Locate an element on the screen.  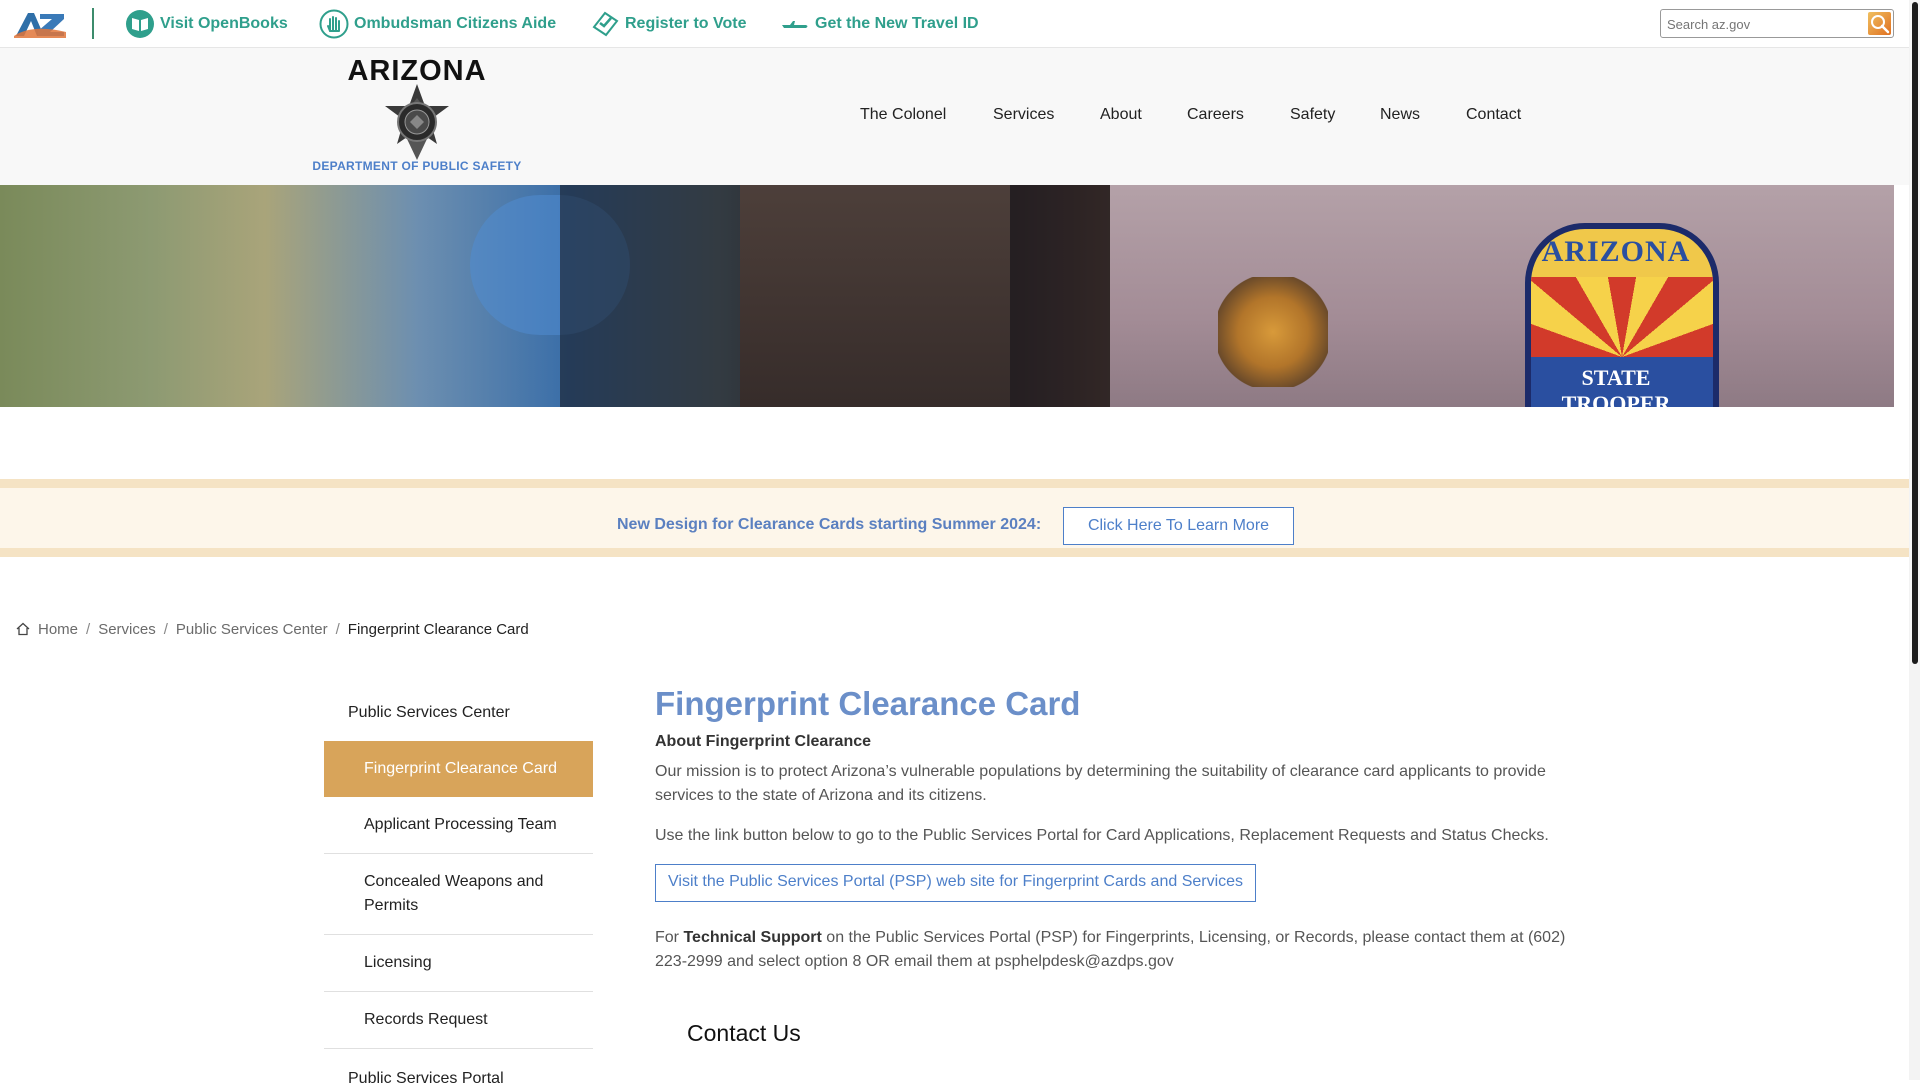
nav-news: News is located at coordinates (1400, 115).